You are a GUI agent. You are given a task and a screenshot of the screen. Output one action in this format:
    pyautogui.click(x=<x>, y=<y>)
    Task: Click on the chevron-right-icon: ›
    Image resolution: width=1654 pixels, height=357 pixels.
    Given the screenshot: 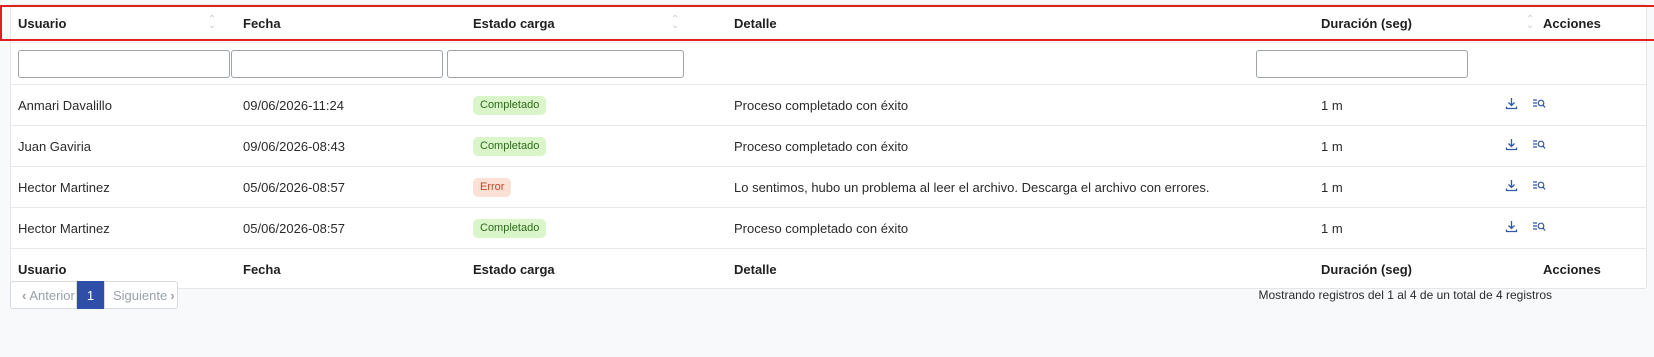 What is the action you would take?
    pyautogui.click(x=172, y=295)
    